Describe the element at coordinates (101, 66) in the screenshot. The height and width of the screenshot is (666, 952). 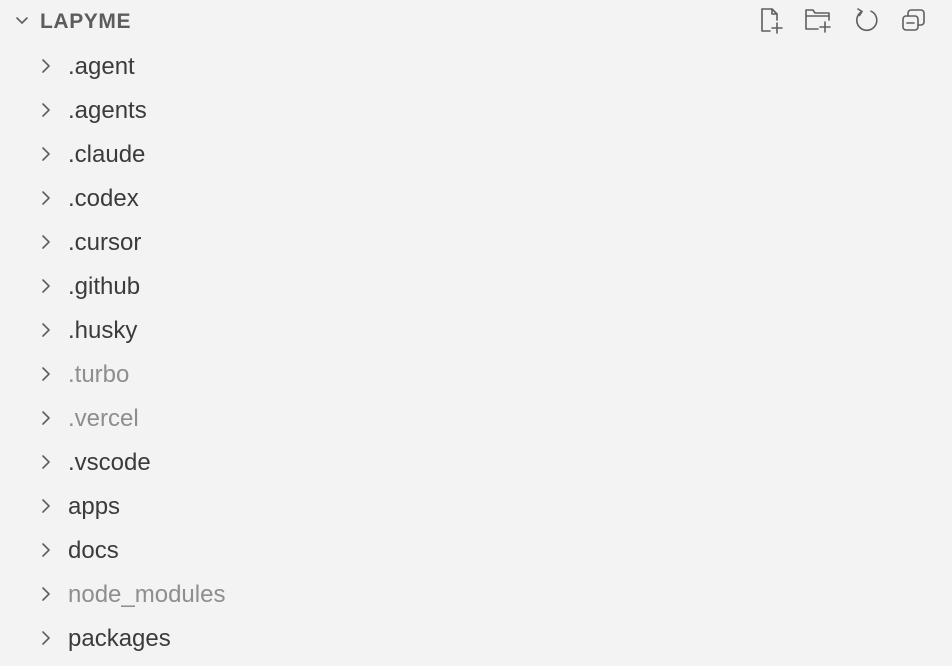
I see `tree-item-label: .agent` at that location.